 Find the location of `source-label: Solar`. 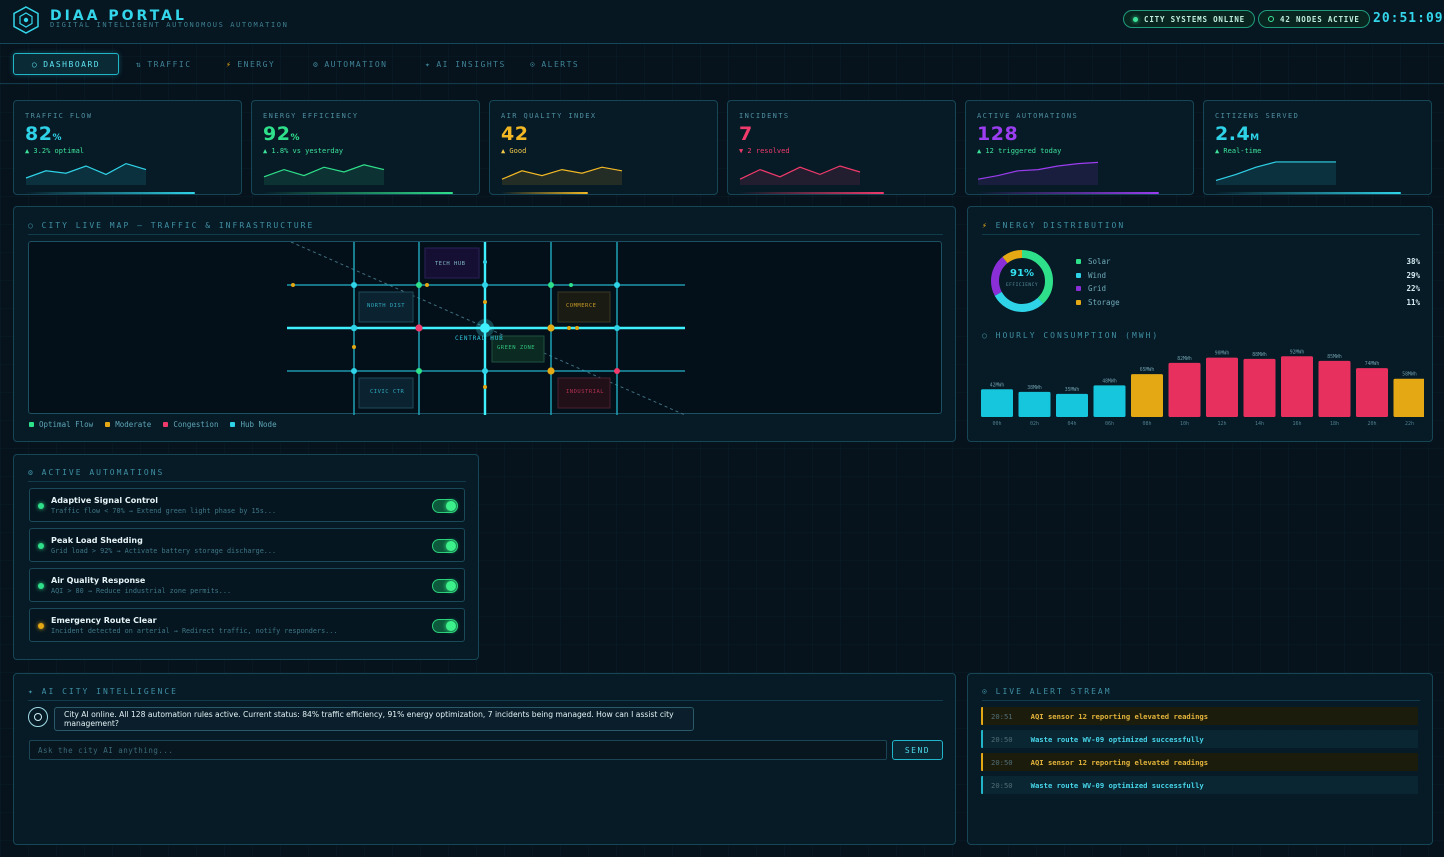

source-label: Solar is located at coordinates (1099, 262).